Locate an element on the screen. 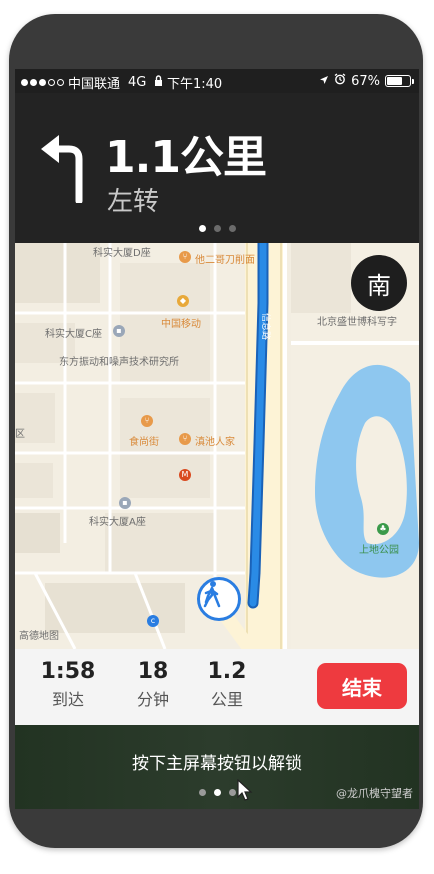 The width and height of the screenshot is (434, 874). location-marker-icon: c is located at coordinates (153, 621).